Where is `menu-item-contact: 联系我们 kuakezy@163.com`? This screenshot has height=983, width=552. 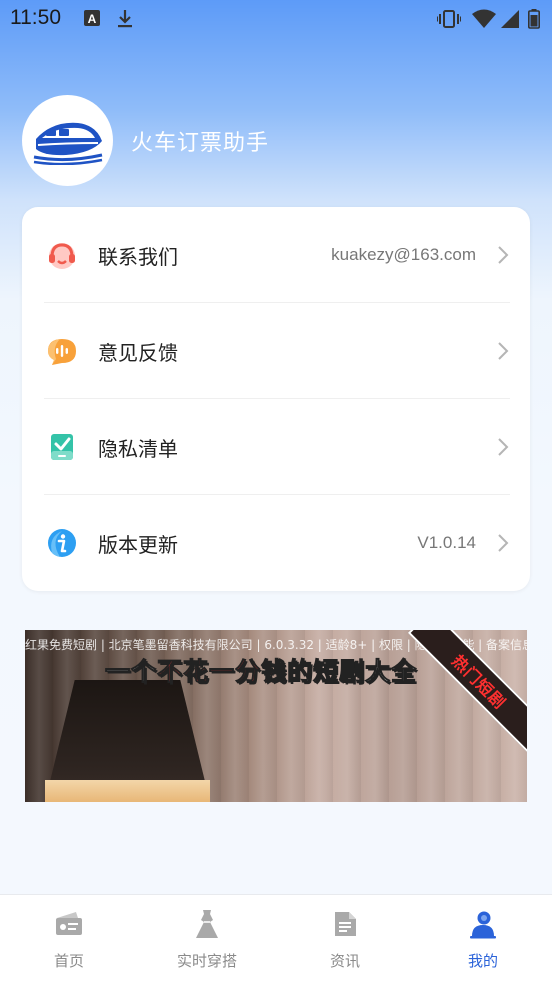
menu-item-contact: 联系我们 kuakezy@163.com is located at coordinates (276, 255).